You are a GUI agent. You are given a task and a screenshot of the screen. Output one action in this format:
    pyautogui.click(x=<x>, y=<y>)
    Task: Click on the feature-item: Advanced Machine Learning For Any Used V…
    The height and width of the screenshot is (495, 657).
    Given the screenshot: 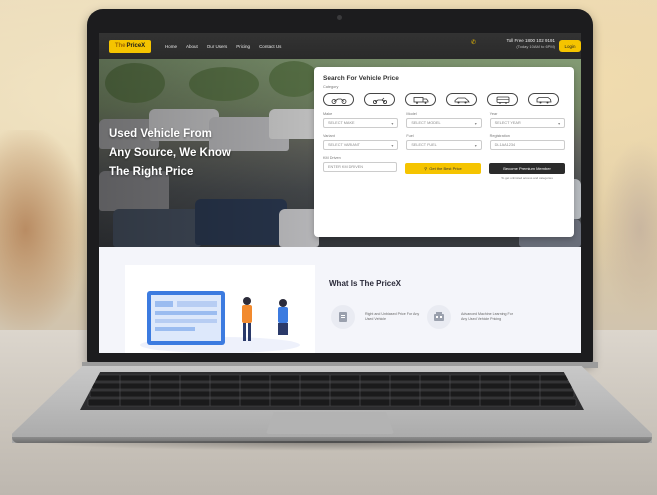 What is the action you would take?
    pyautogui.click(x=472, y=317)
    